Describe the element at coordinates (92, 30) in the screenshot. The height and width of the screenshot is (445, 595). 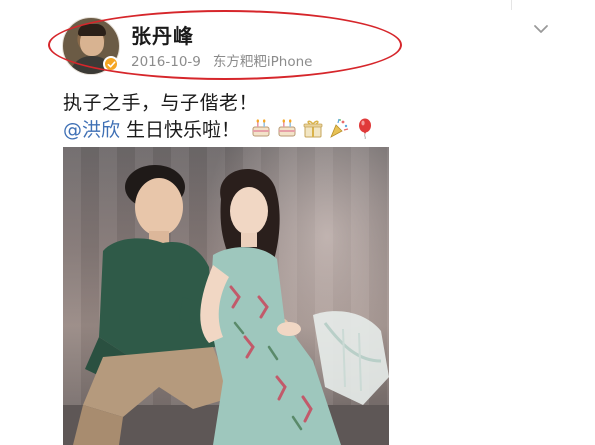
I see `avatar-hair` at that location.